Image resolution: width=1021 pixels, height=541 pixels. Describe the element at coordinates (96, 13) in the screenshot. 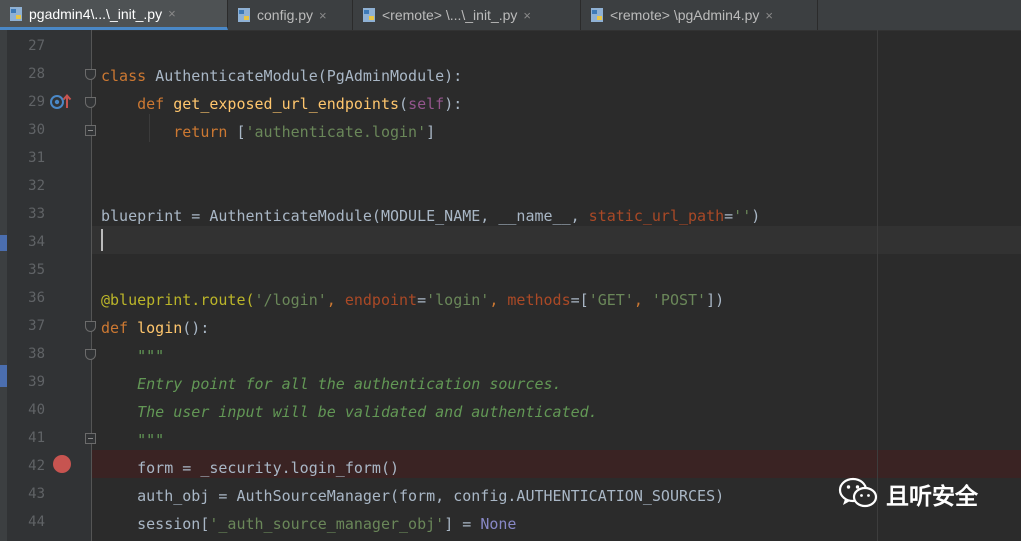

I see `tab-label: pgadmin4\...\_init_.py` at that location.